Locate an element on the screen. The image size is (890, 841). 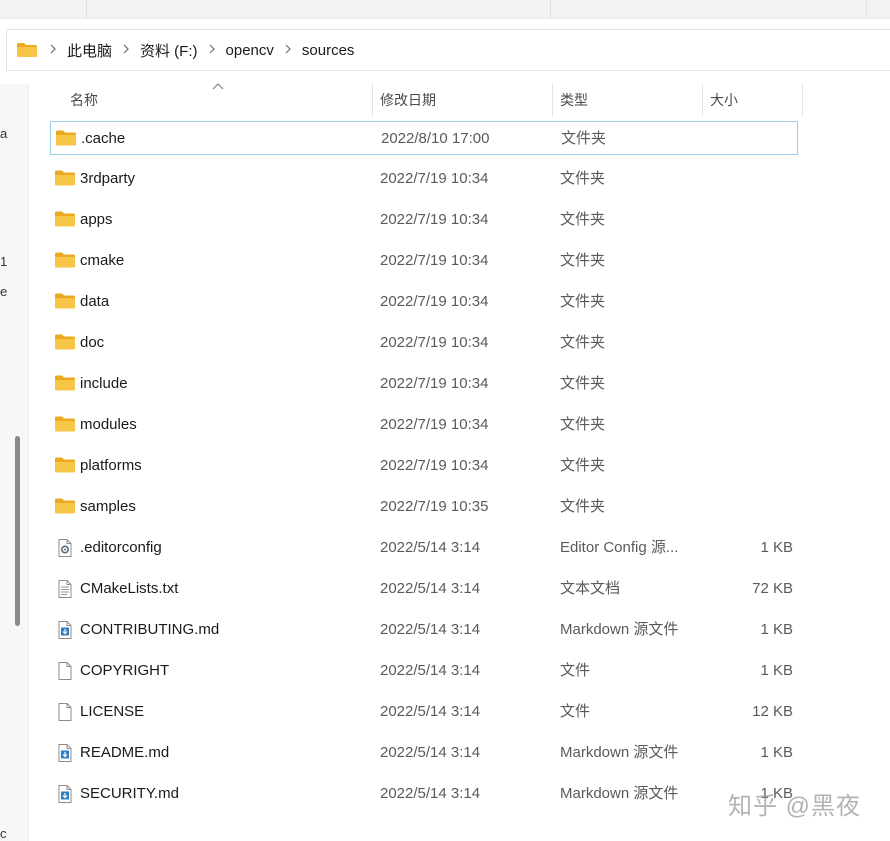
breadcrumb: 此电脑 资料 (F:) opencv sources is located at coordinates (448, 50).